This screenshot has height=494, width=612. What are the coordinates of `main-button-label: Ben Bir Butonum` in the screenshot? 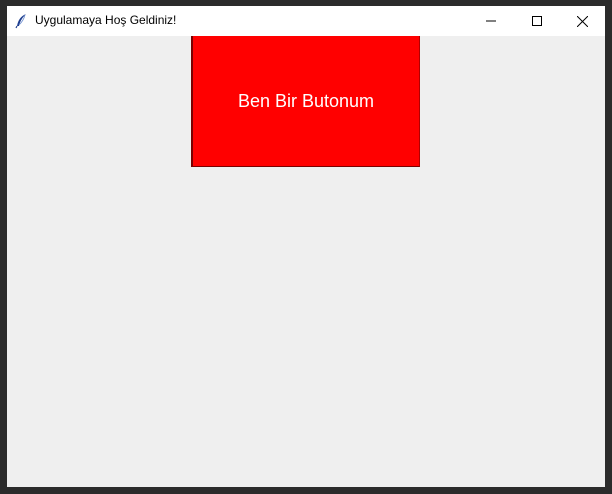 It's located at (306, 100).